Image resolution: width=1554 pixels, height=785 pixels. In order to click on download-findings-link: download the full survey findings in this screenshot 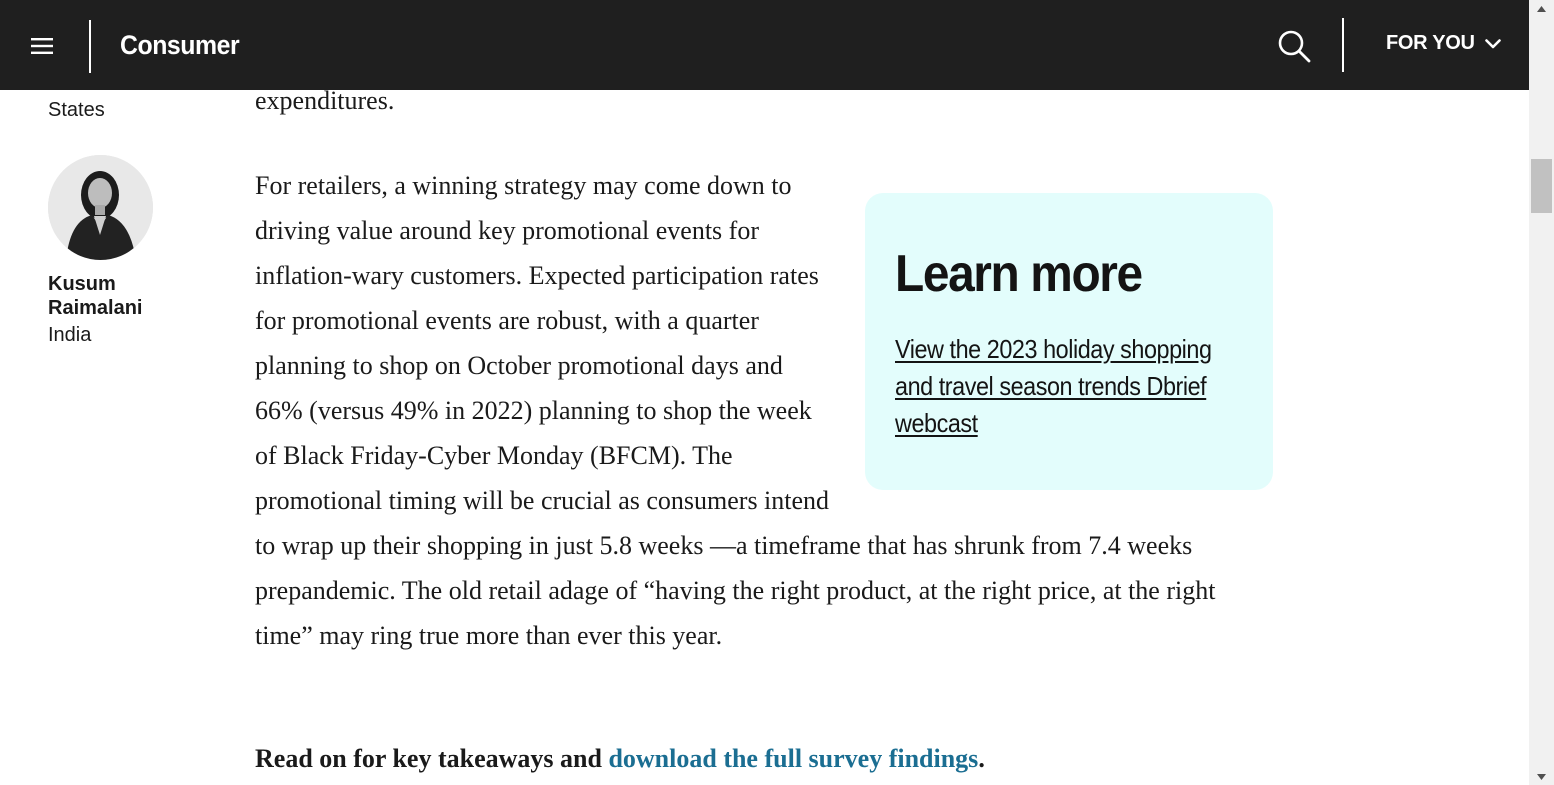, I will do `click(793, 758)`.